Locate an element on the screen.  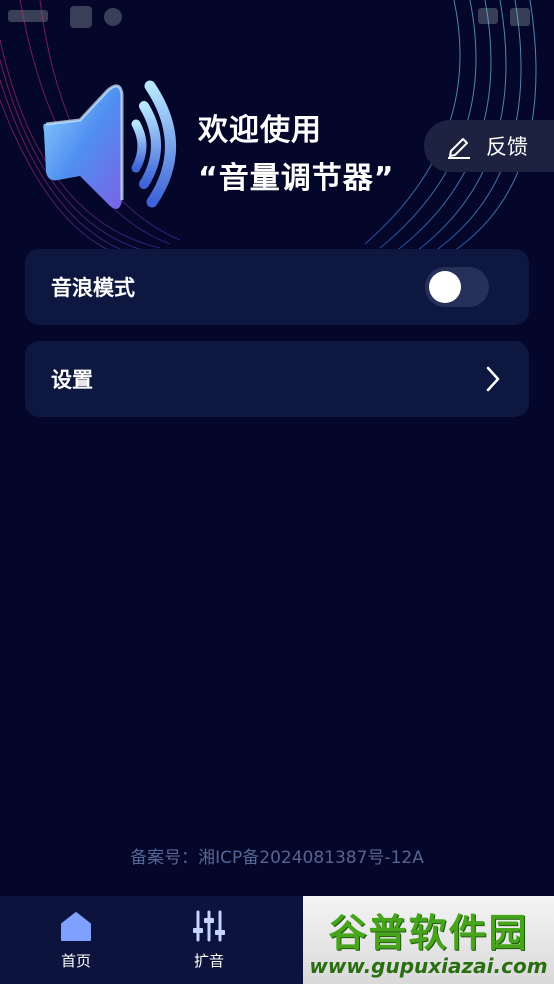
settings-label: 设置 is located at coordinates (72, 380).